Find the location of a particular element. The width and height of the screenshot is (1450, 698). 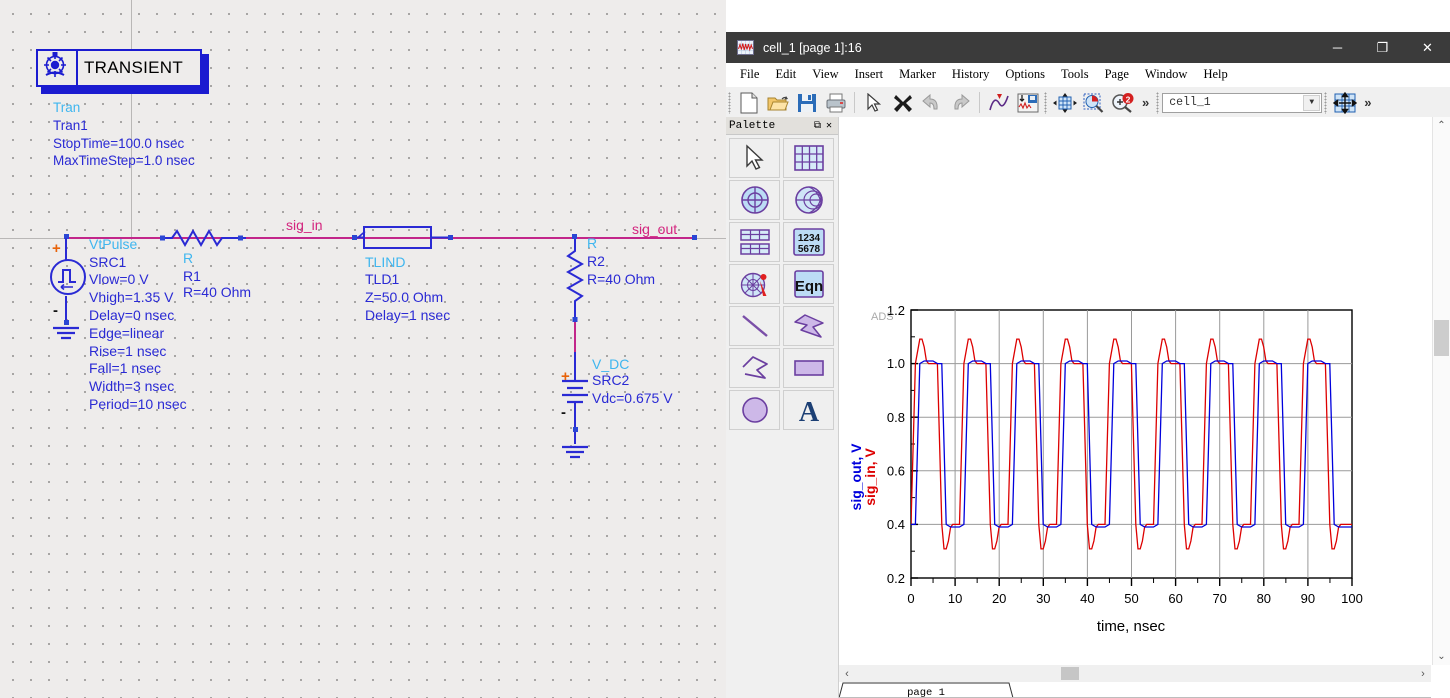

xtick-label-10: 100 is located at coordinates (1352, 598).